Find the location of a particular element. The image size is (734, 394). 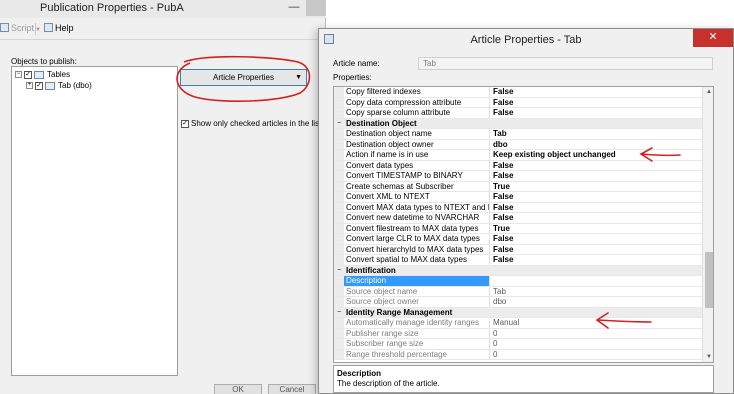

property-row: Subscriber range size 0 is located at coordinates (518, 344).